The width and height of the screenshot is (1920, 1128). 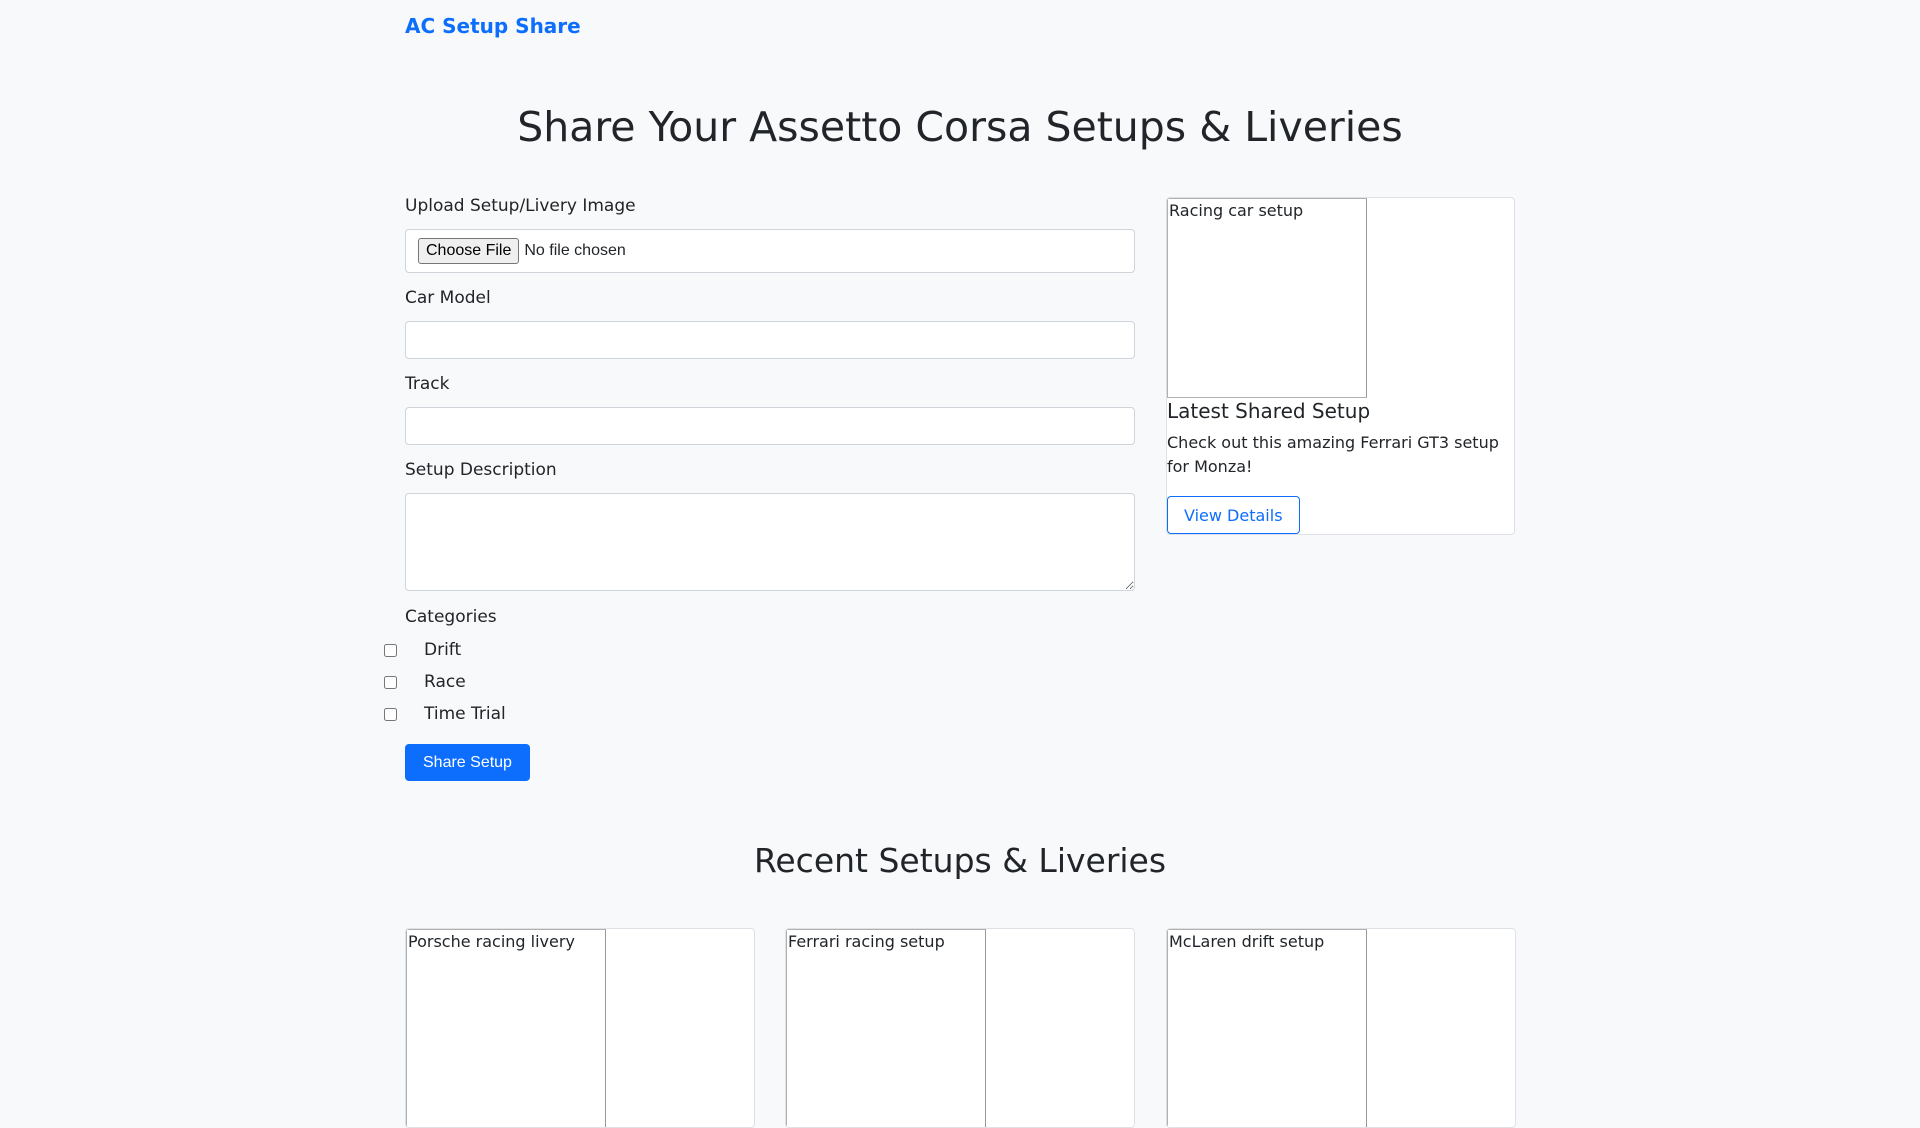 What do you see at coordinates (448, 298) in the screenshot?
I see `car-model-label: Car Model` at bounding box center [448, 298].